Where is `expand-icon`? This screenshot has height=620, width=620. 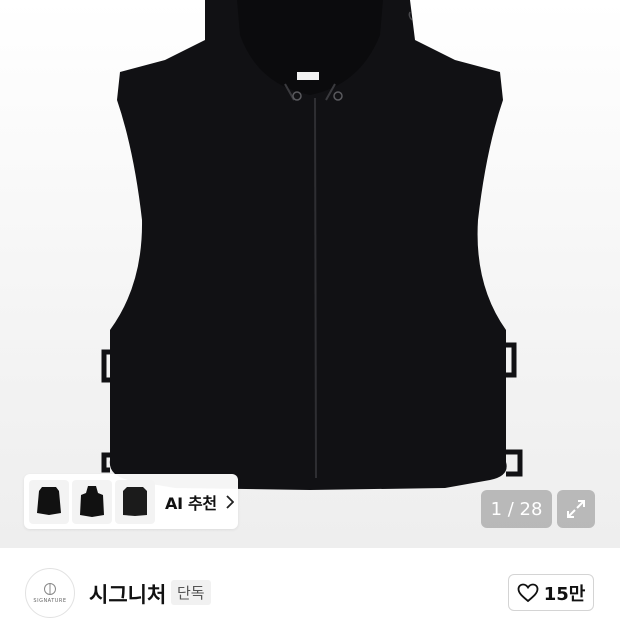 expand-icon is located at coordinates (576, 509).